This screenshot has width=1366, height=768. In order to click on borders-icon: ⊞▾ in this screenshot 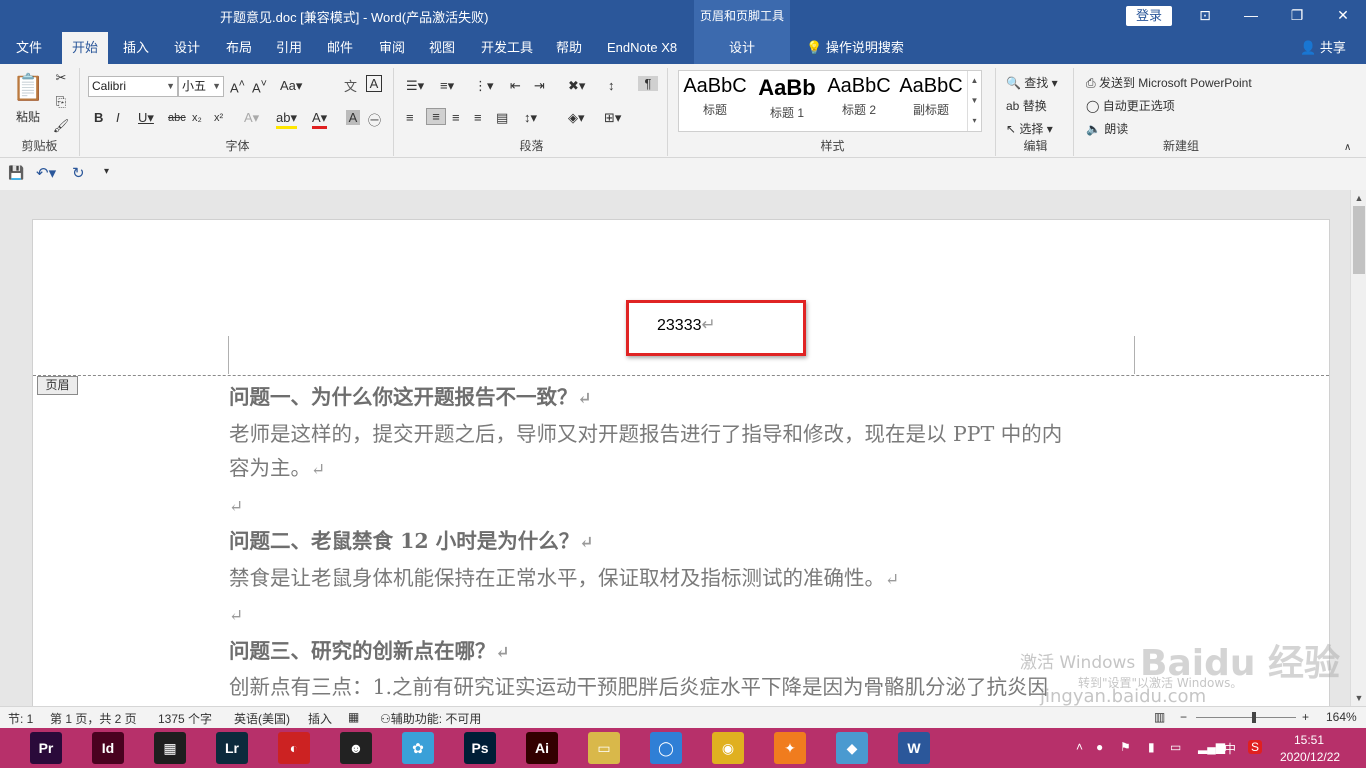, I will do `click(612, 118)`.